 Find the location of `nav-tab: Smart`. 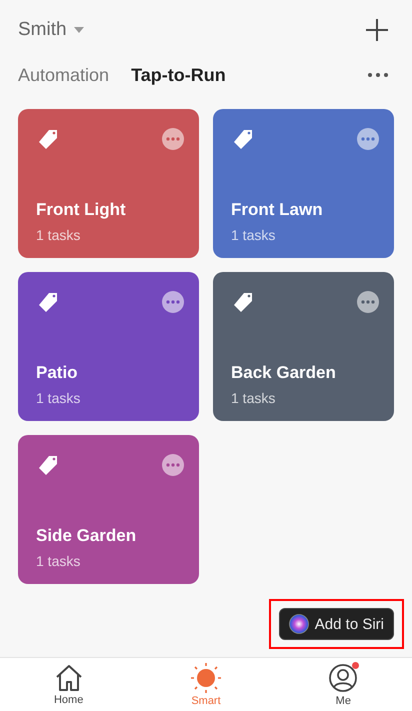

nav-tab: Smart is located at coordinates (206, 684).